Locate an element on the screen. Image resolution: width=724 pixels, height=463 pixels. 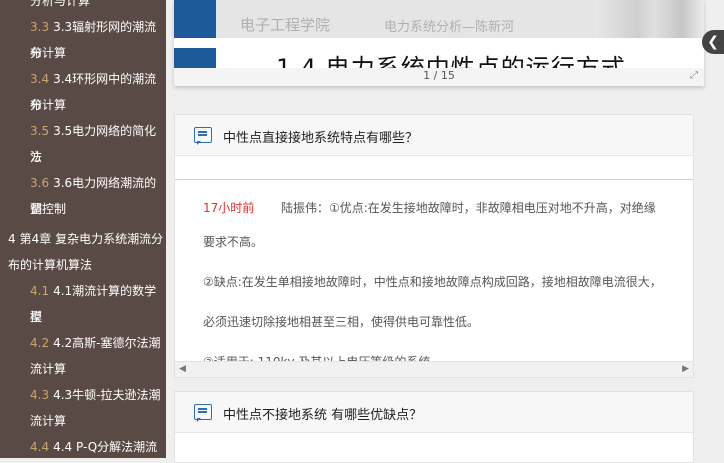
toc-num: 3.5 is located at coordinates (40, 131).